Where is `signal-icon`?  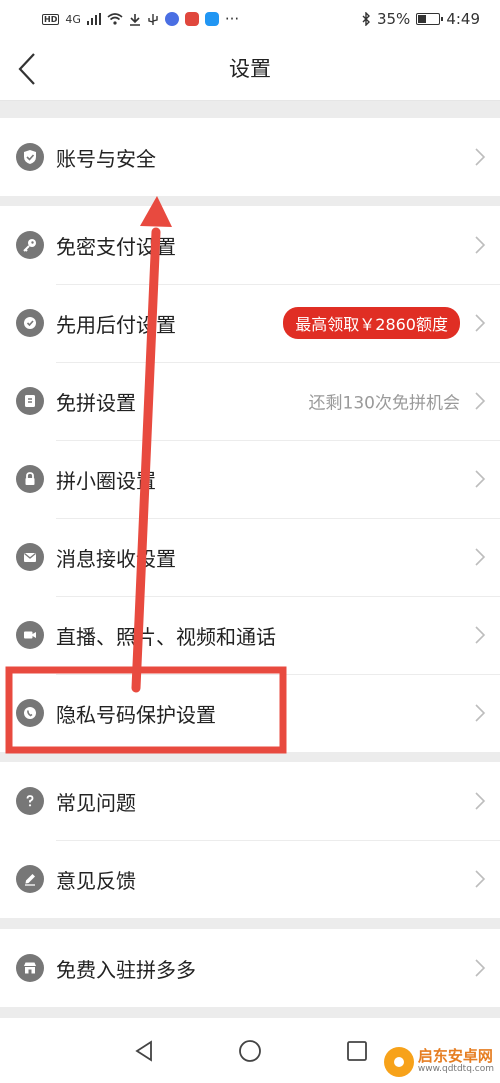 signal-icon is located at coordinates (93, 19).